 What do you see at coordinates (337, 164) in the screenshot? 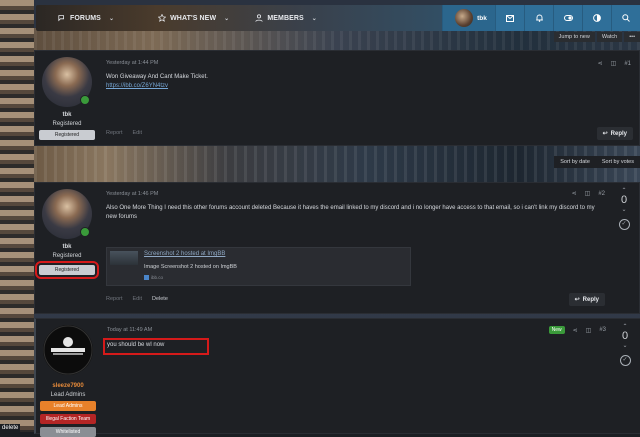
I see `building-band-middle` at bounding box center [337, 164].